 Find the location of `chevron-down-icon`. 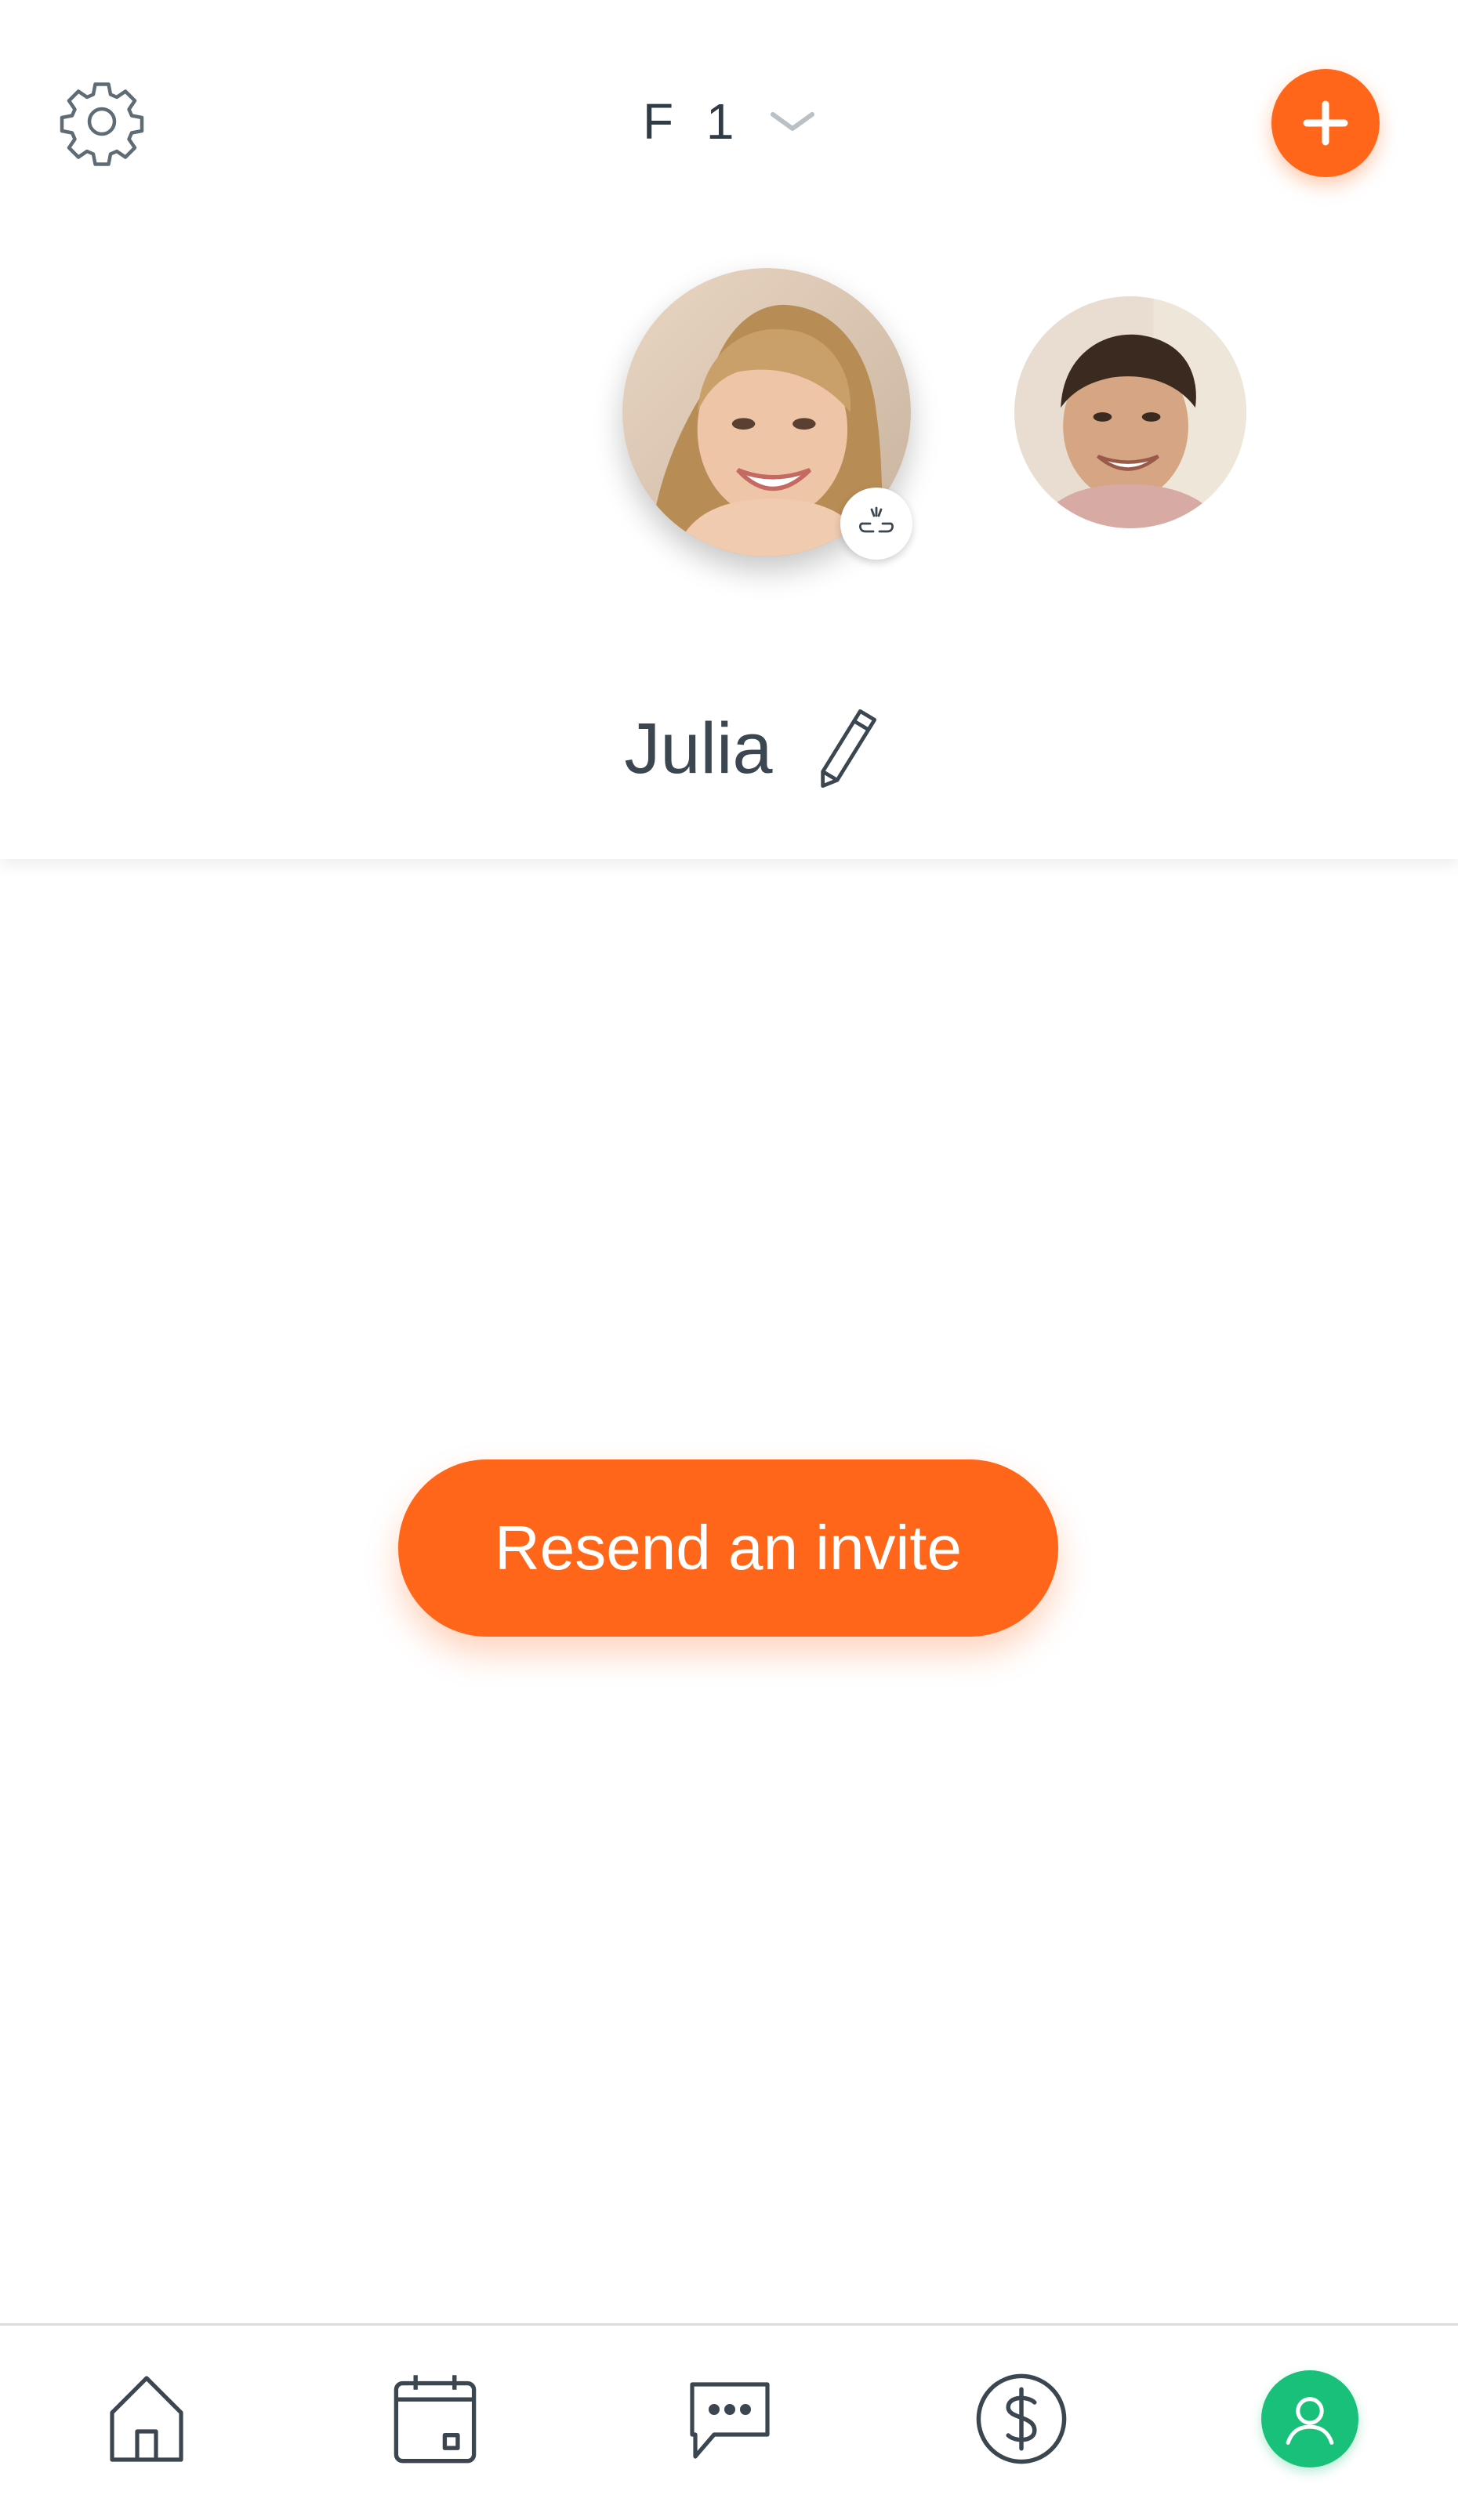

chevron-down-icon is located at coordinates (793, 121).